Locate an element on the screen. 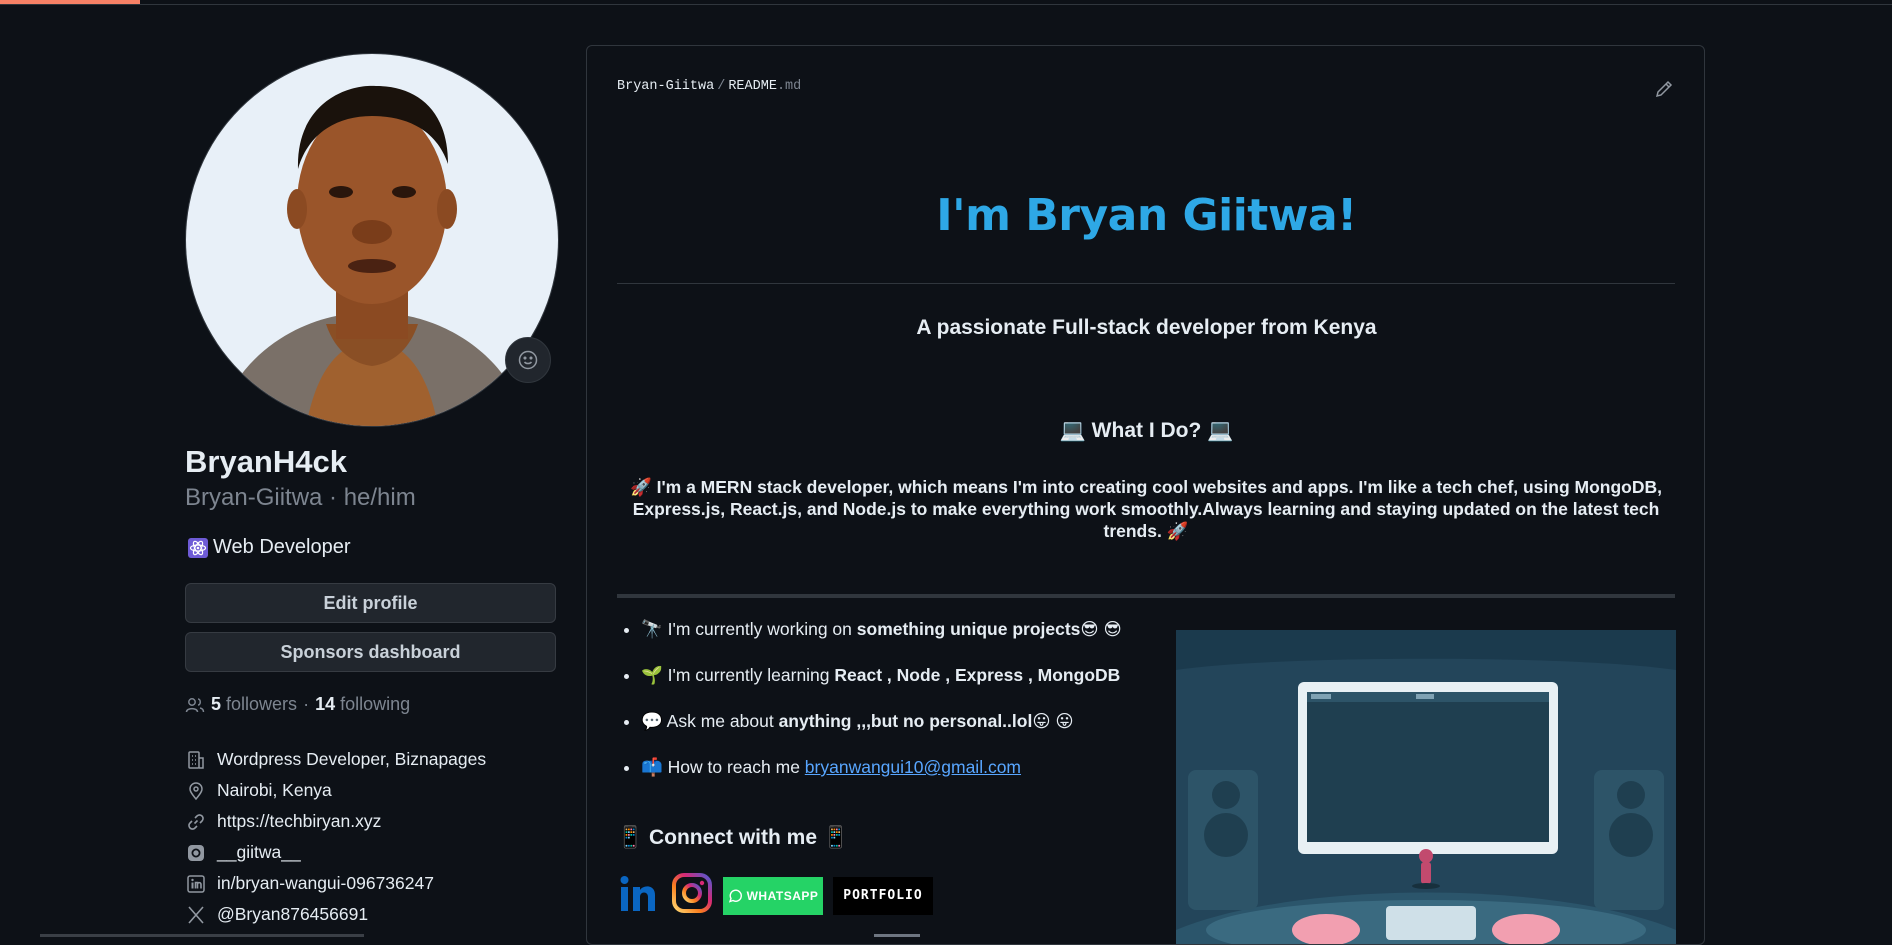  location-icon is located at coordinates (196, 791).